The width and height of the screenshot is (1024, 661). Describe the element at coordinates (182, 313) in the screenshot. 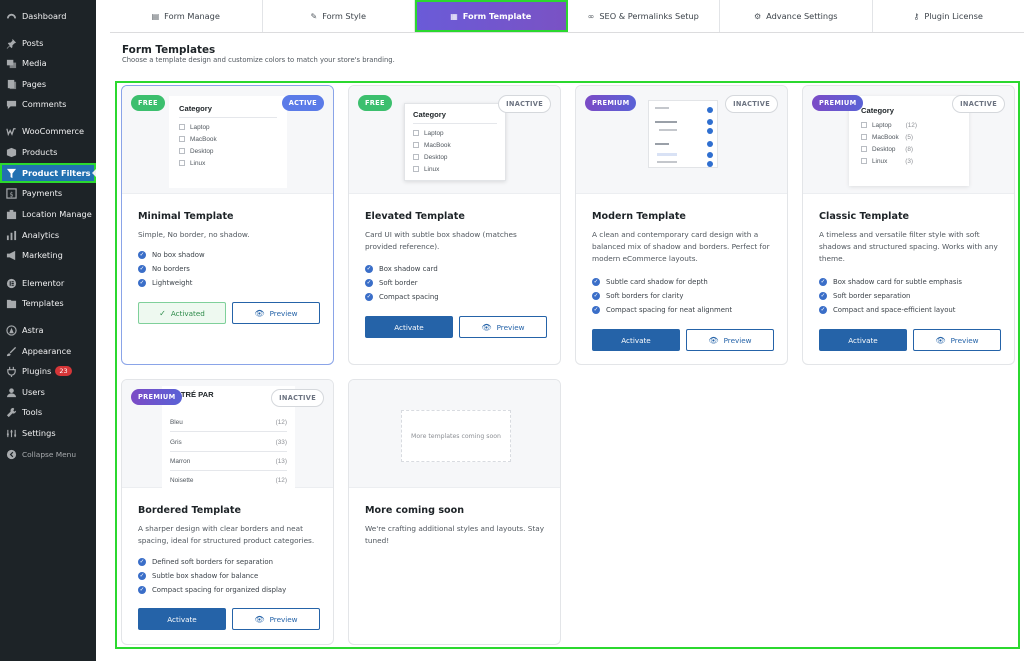

I see `activated-button: ✓ Activated` at that location.